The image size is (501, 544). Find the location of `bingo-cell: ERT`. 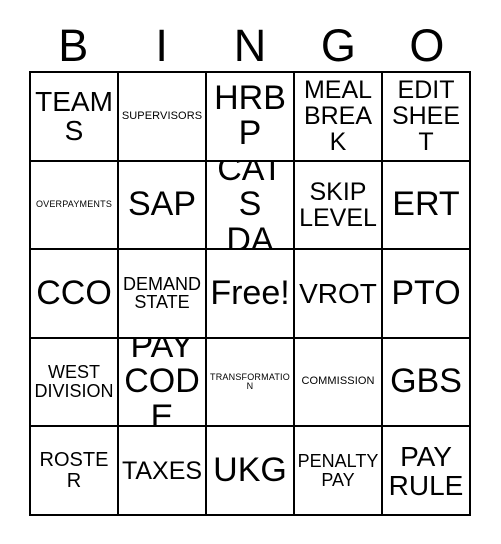

bingo-cell: ERT is located at coordinates (427, 206).